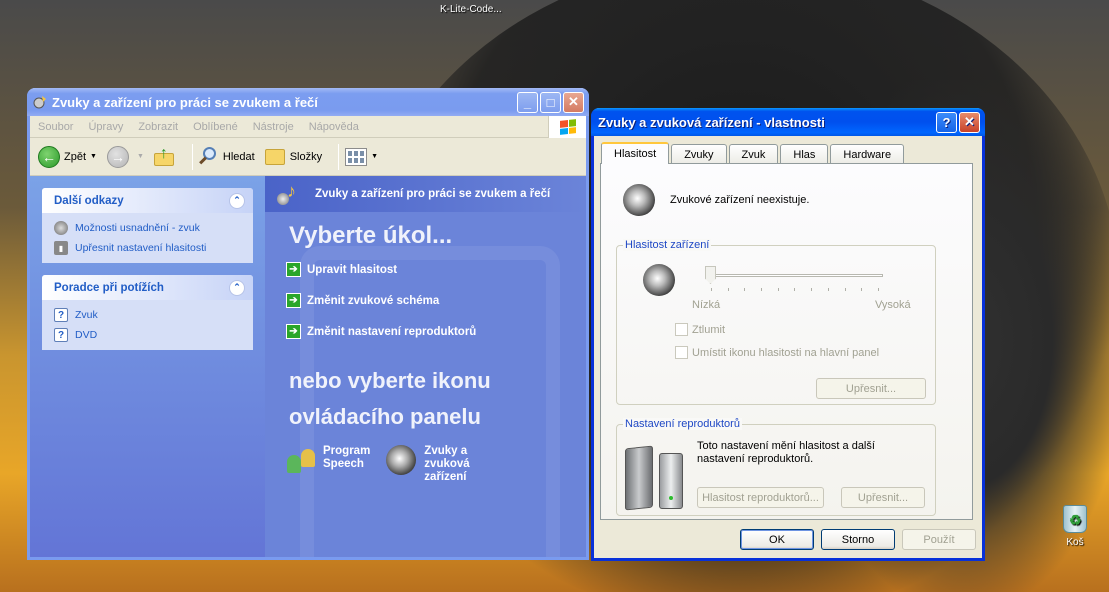  Describe the element at coordinates (437, 399) in the screenshot. I see `pick-icon-heading: nebo vyberte ikonu ovládacího panelu` at that location.